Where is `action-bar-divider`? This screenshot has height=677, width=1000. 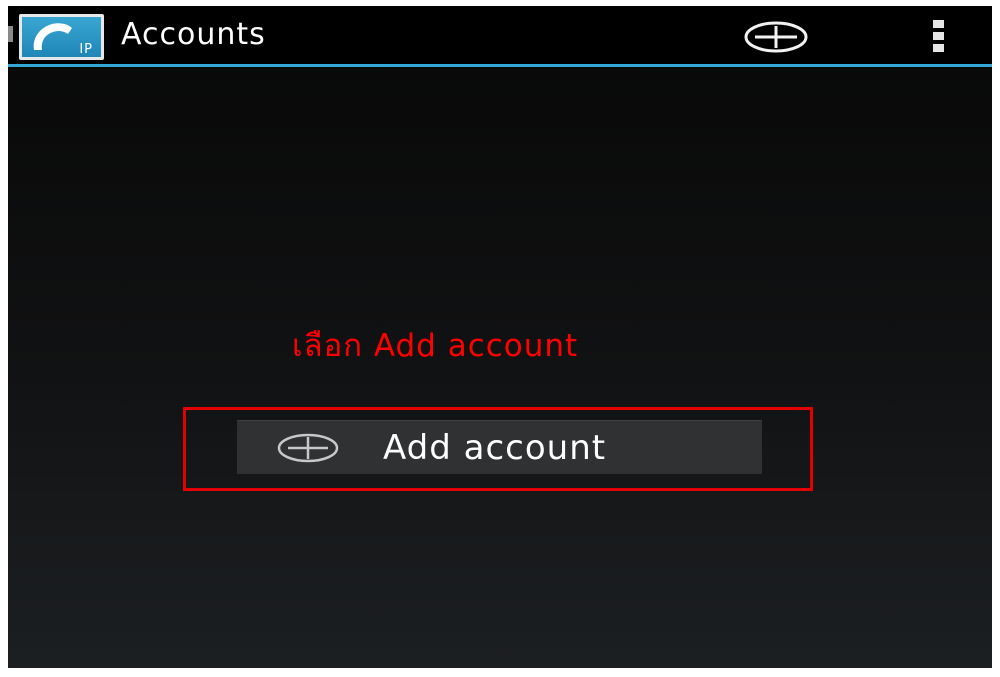
action-bar-divider is located at coordinates (500, 65).